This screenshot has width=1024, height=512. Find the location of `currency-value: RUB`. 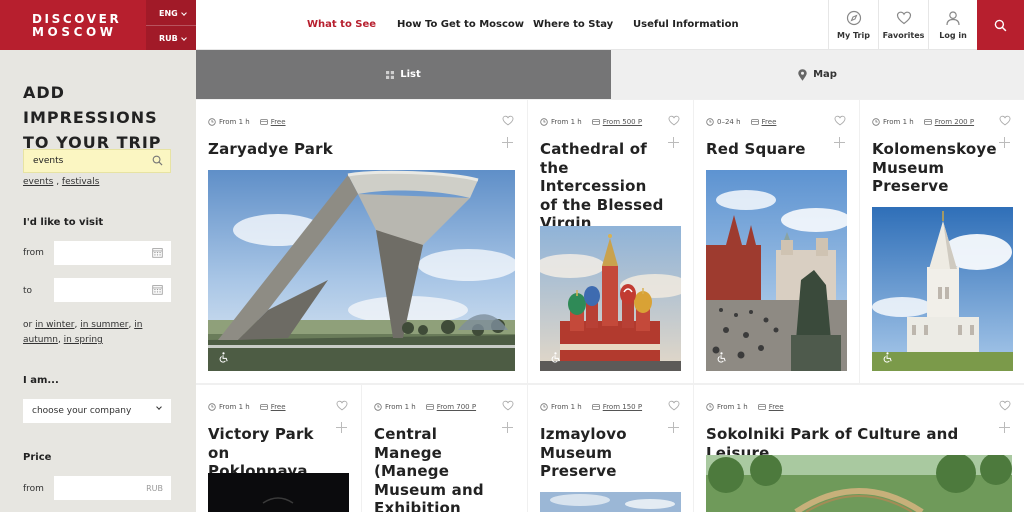

currency-value: RUB is located at coordinates (168, 38).